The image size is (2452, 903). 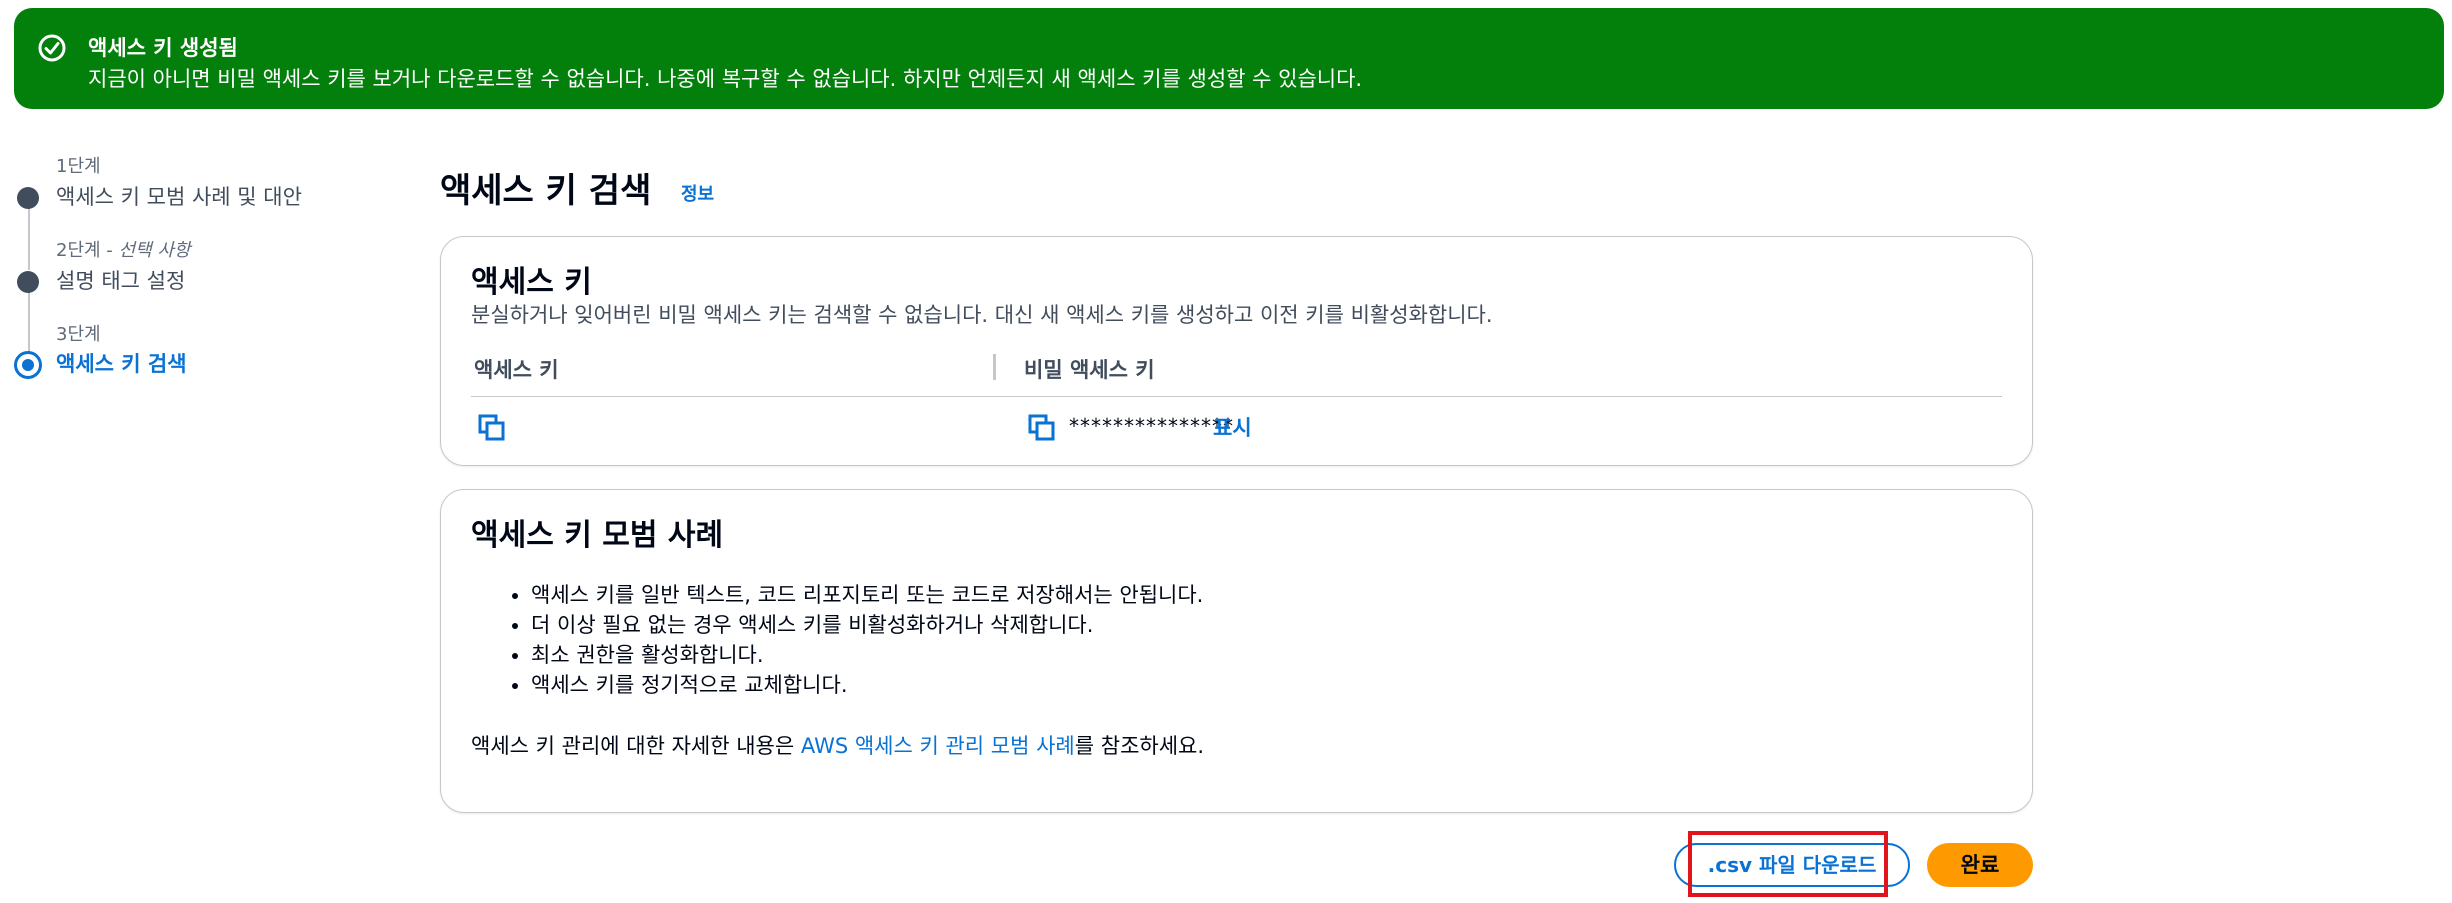 What do you see at coordinates (154, 250) in the screenshot?
I see `step-2-optional: 선택 사항` at bounding box center [154, 250].